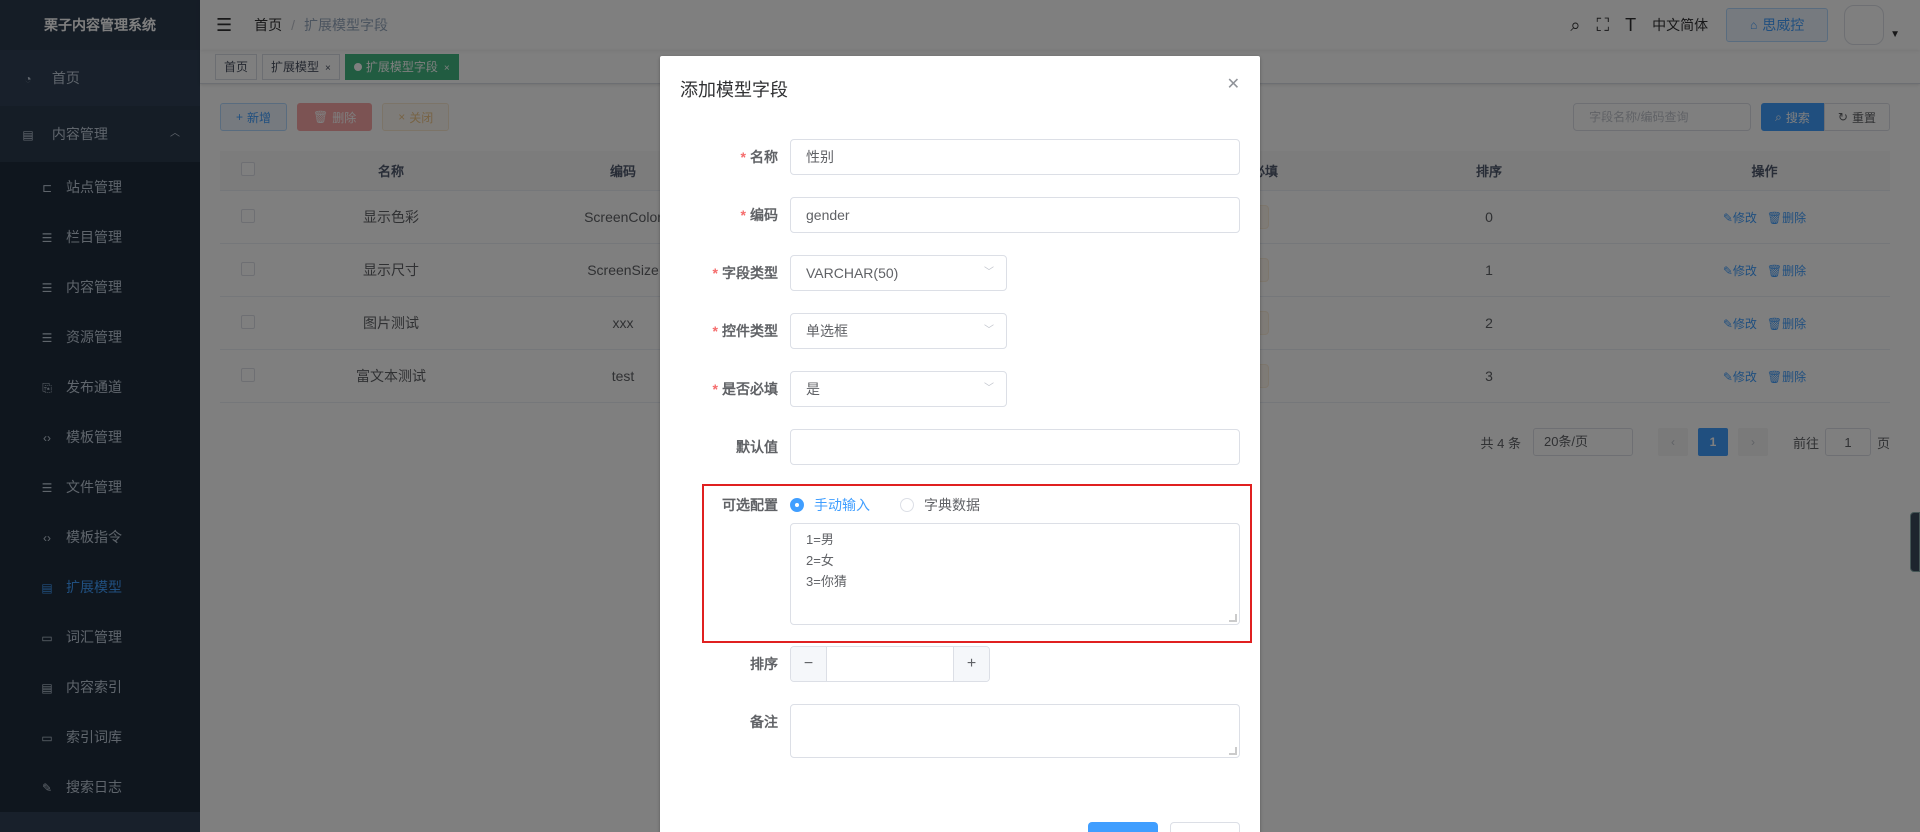 This screenshot has width=1920, height=832. I want to click on sort-stepper: − +, so click(890, 664).